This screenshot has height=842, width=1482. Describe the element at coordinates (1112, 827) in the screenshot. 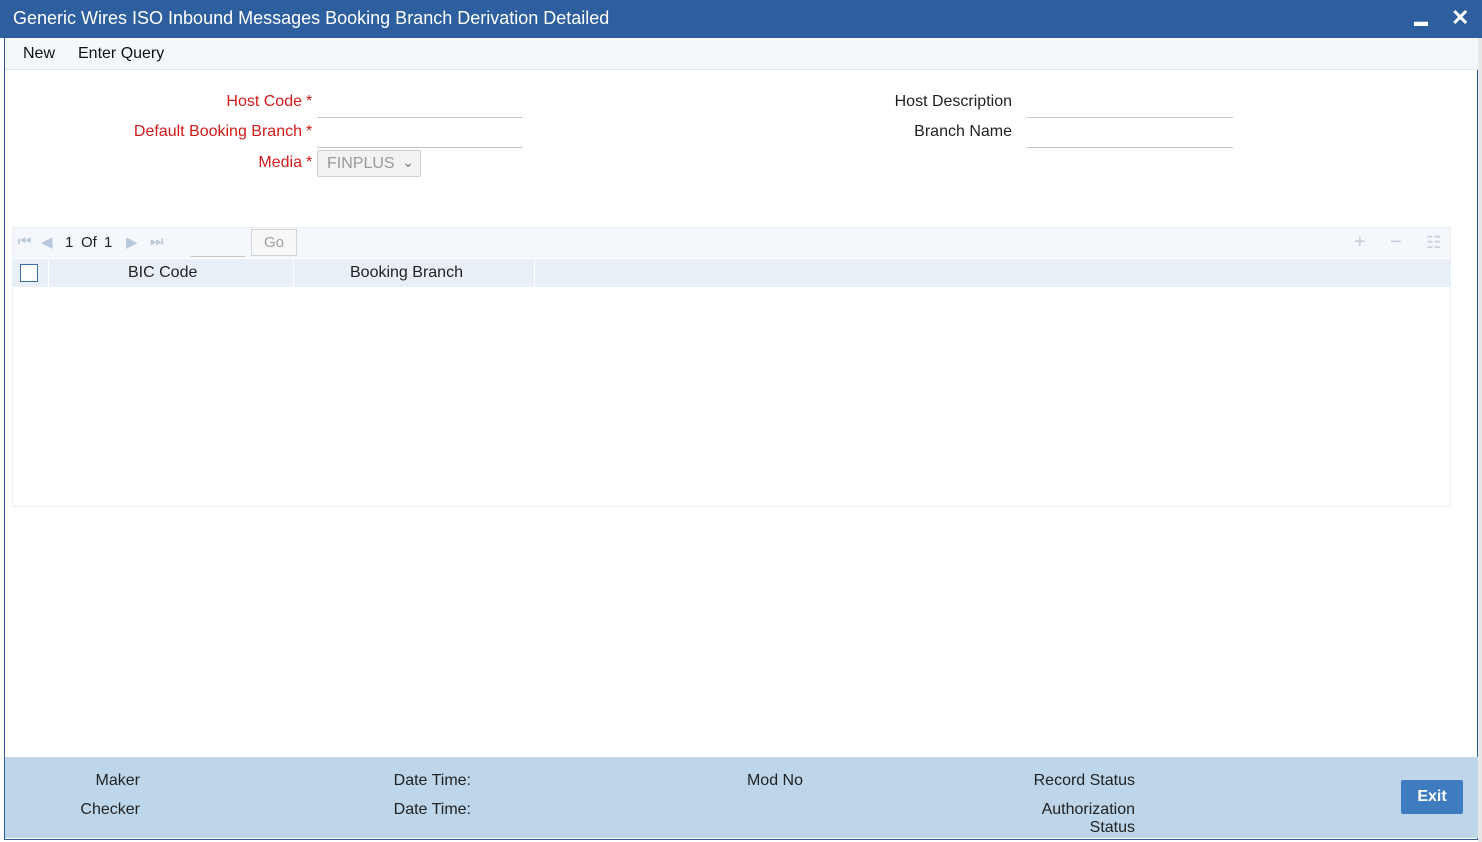

I see `authorization-status-label-line2: Status` at that location.